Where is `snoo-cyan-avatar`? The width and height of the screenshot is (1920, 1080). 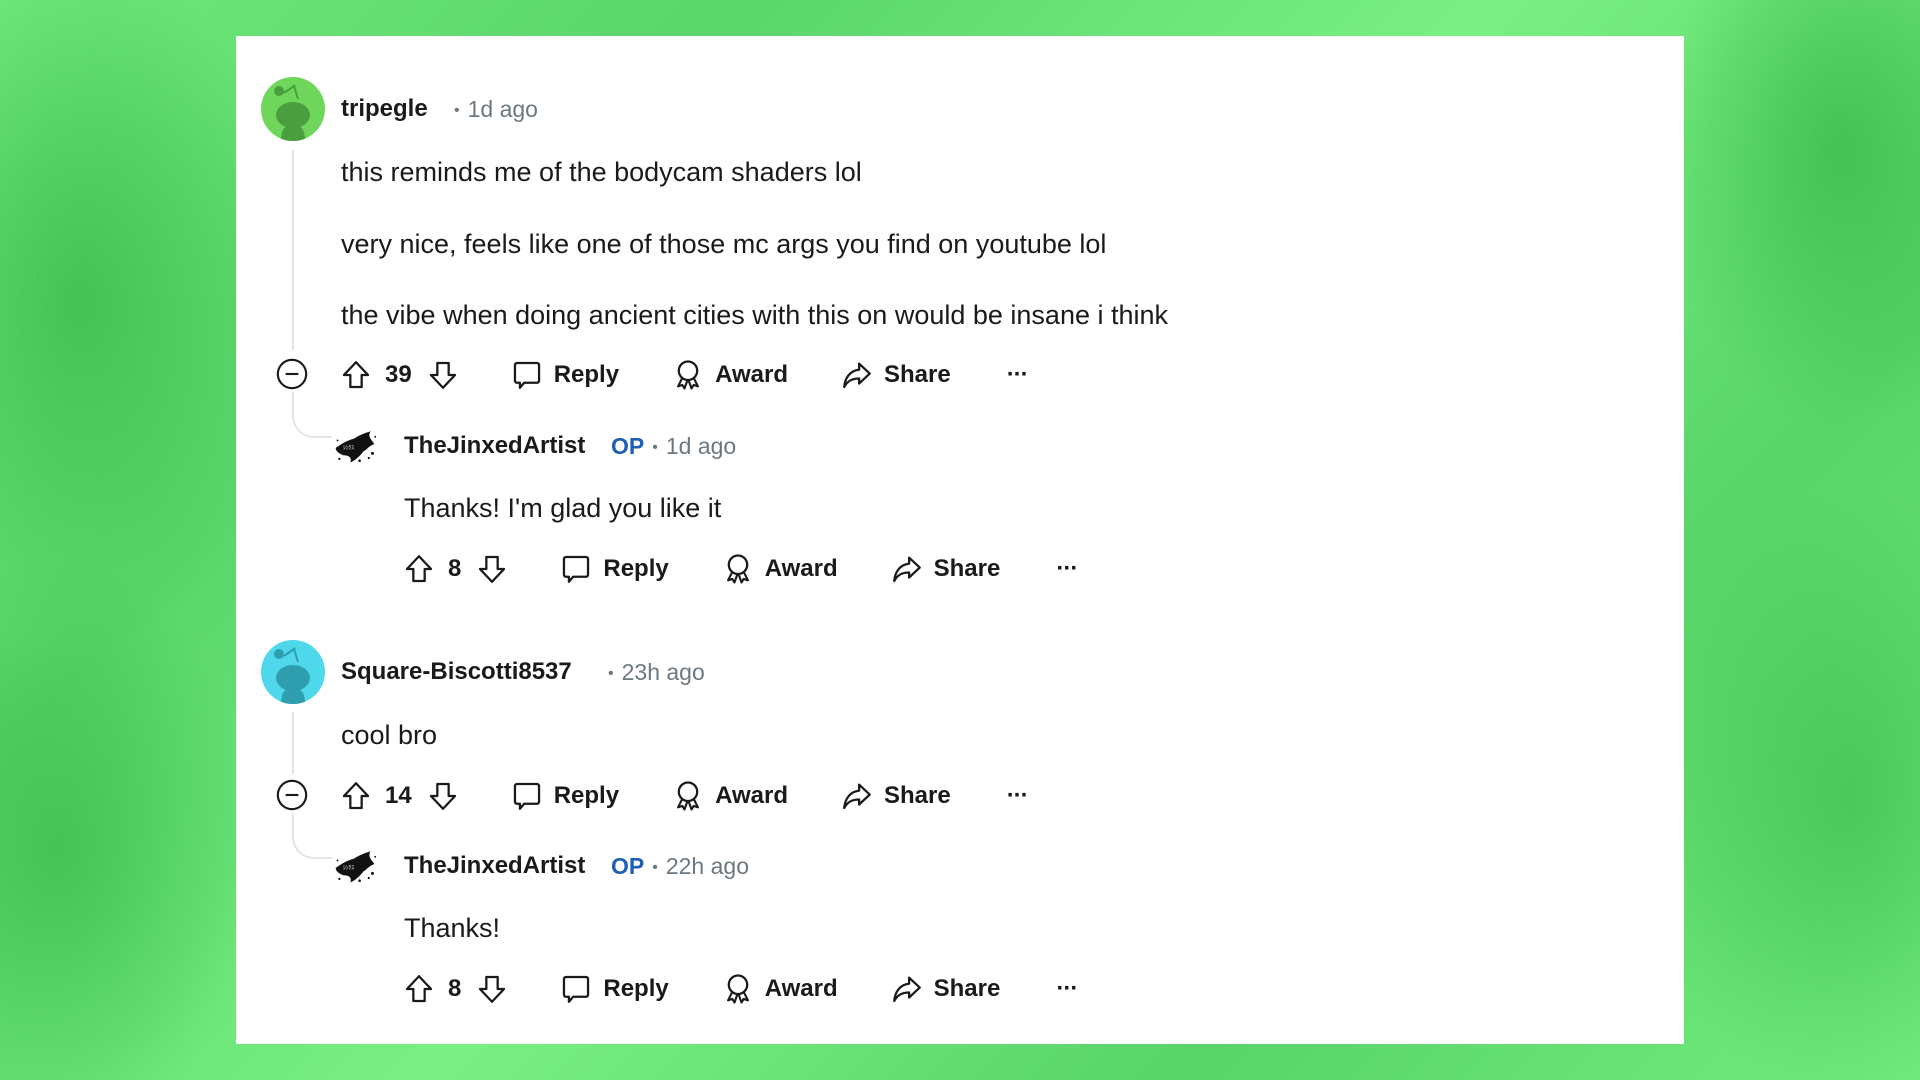
snoo-cyan-avatar is located at coordinates (293, 672).